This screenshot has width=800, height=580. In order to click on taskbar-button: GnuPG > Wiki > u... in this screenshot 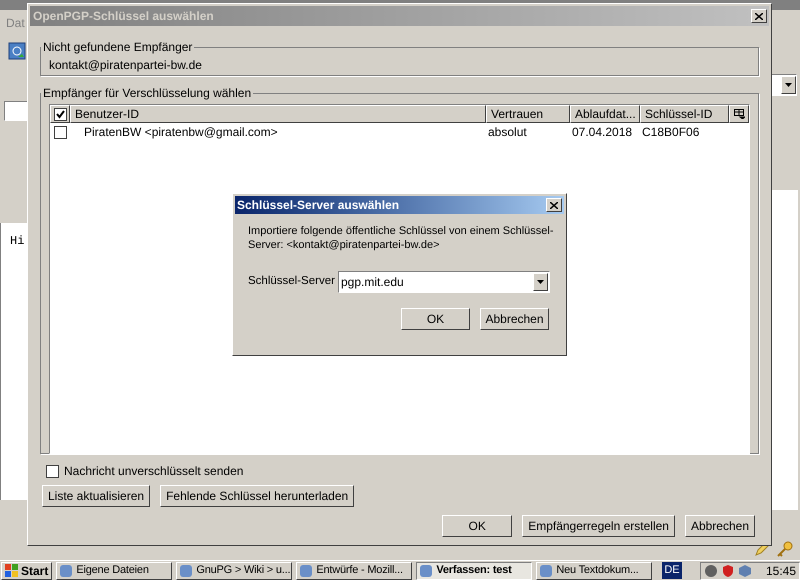, I will do `click(234, 571)`.